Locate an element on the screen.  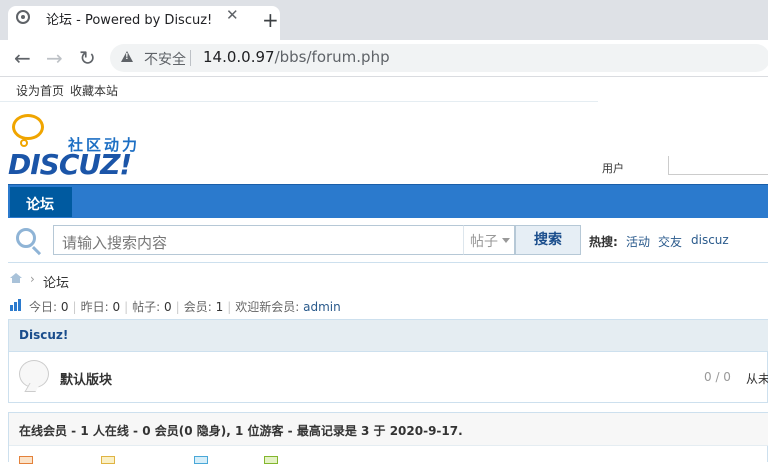
stats-posts: 0 is located at coordinates (168, 307).